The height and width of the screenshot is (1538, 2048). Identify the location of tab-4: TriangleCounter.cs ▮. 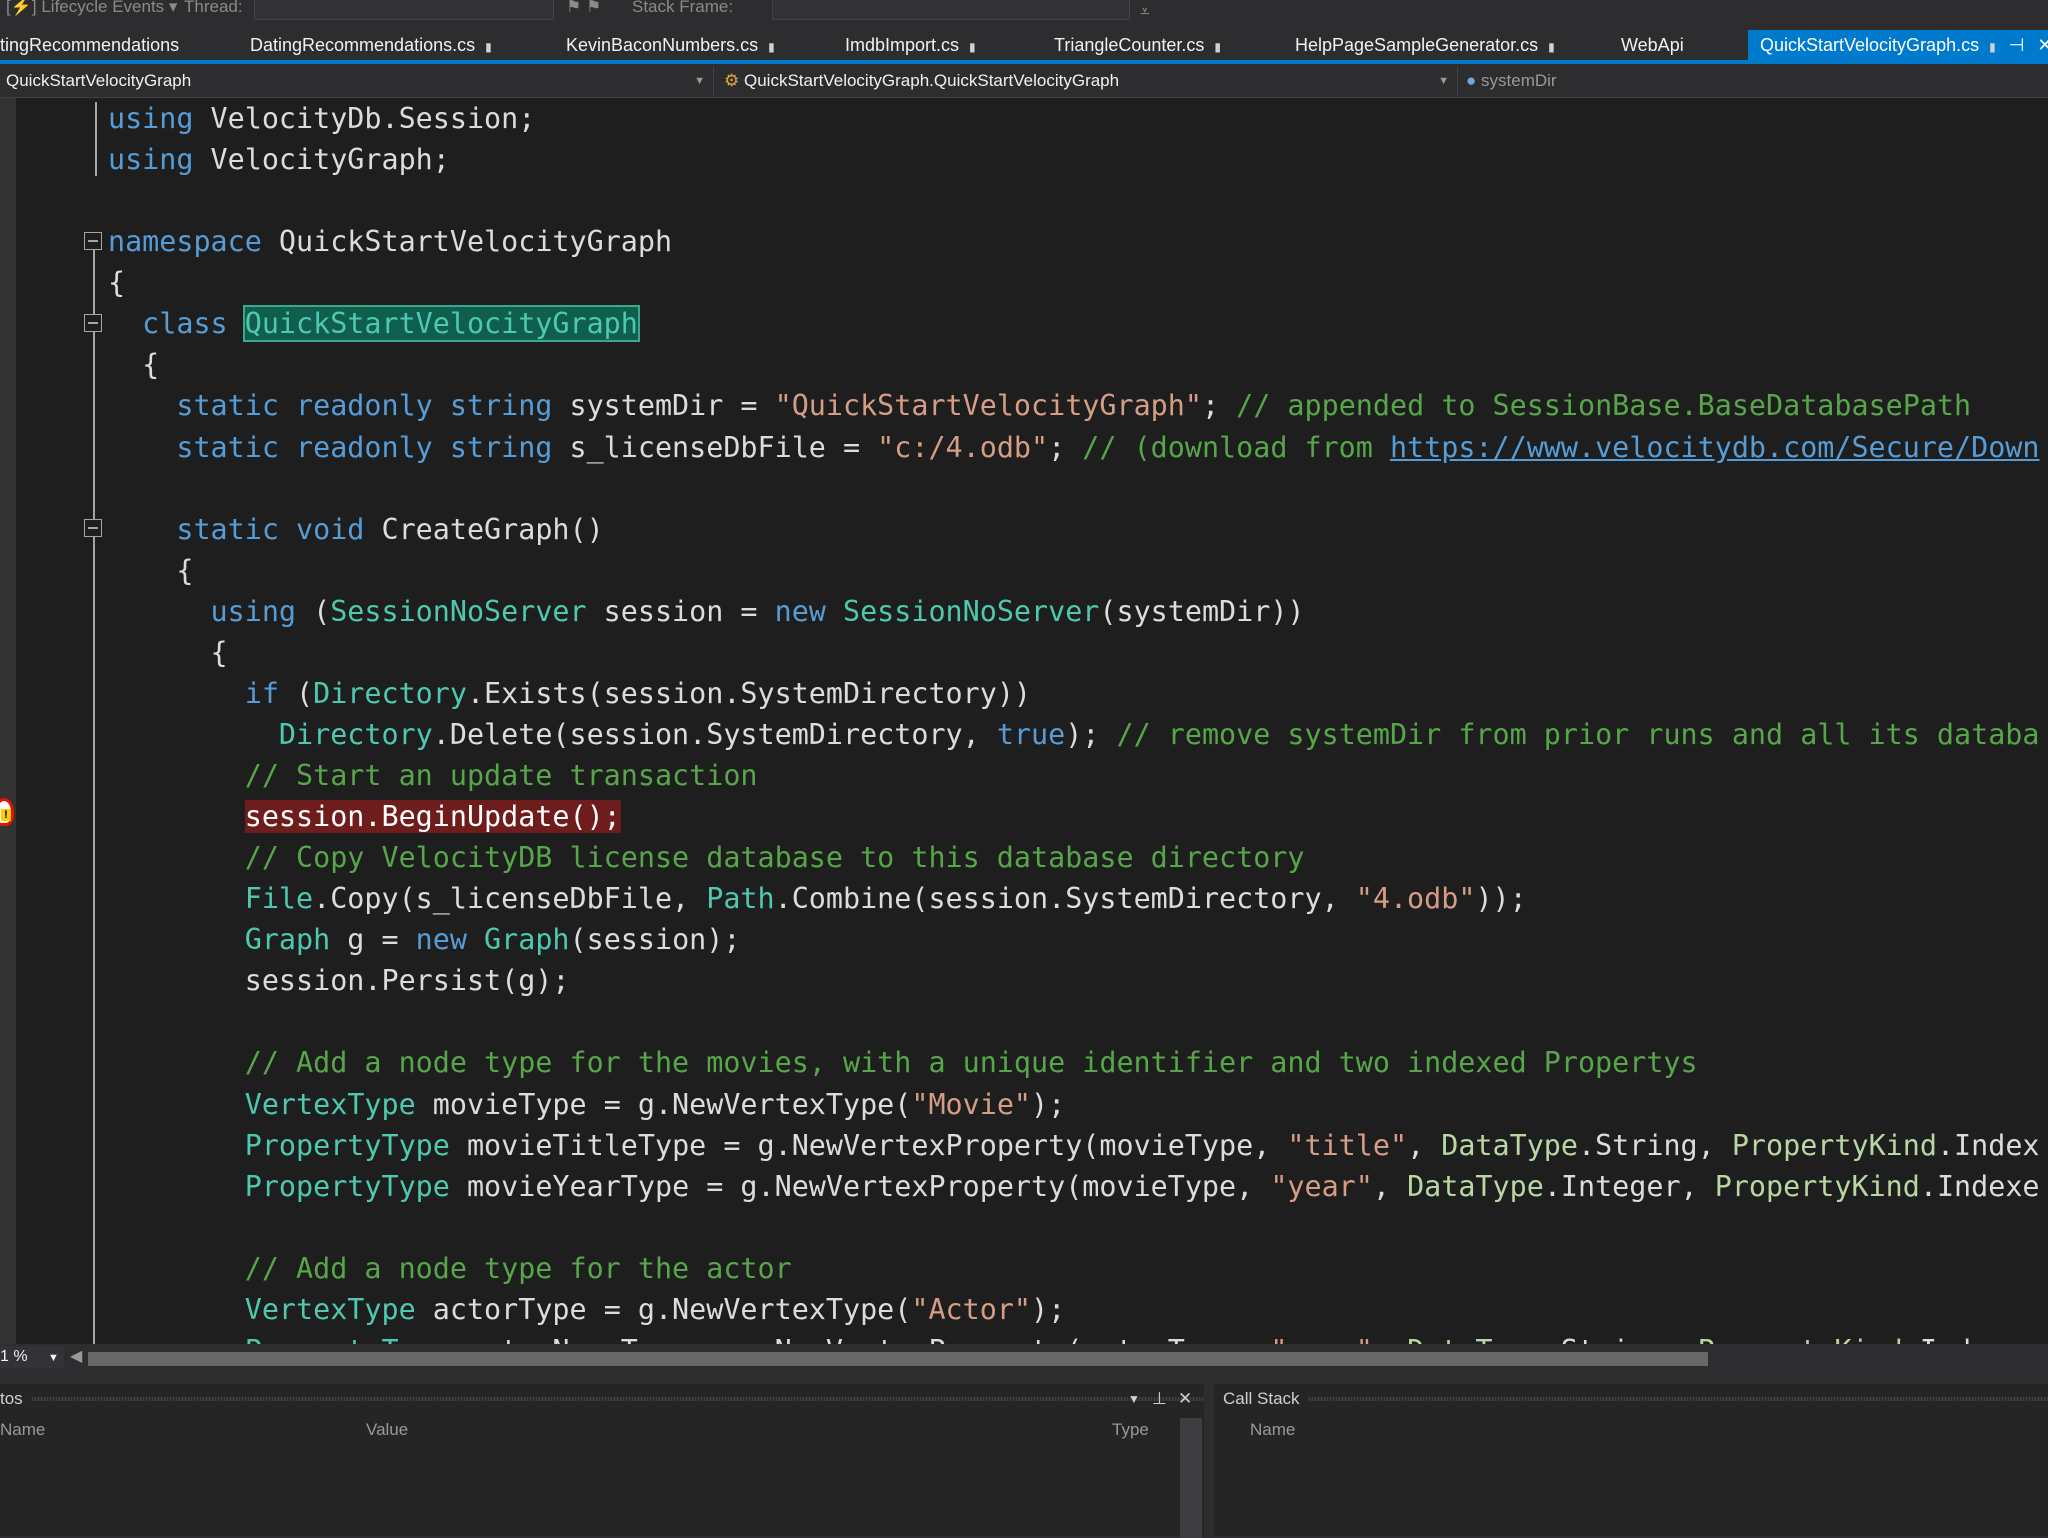
(1137, 45).